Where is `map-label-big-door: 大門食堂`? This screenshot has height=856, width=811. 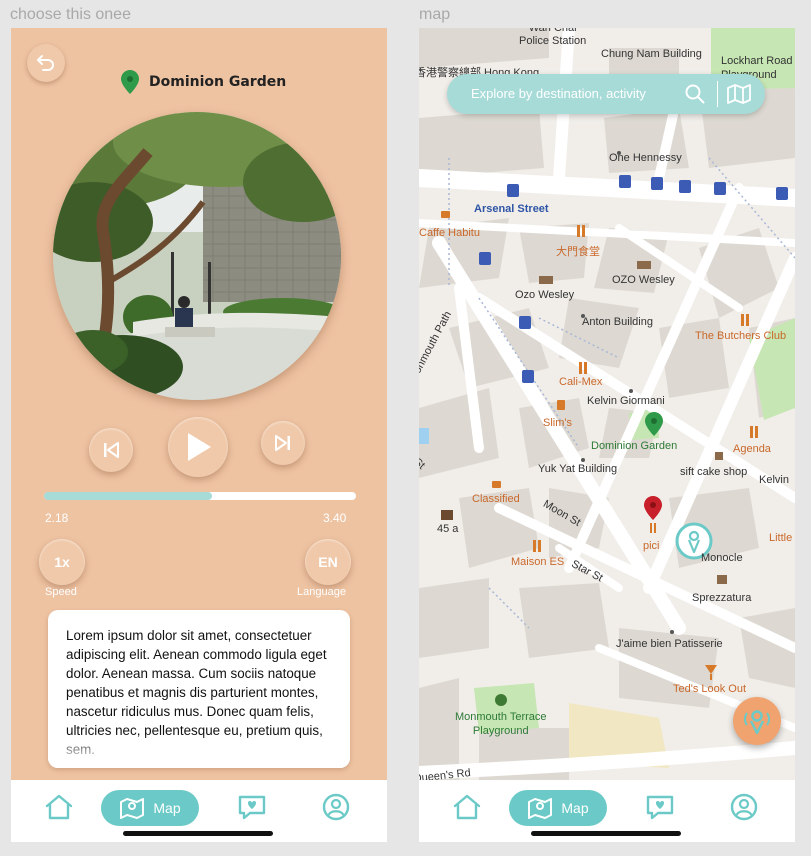 map-label-big-door: 大門食堂 is located at coordinates (578, 252).